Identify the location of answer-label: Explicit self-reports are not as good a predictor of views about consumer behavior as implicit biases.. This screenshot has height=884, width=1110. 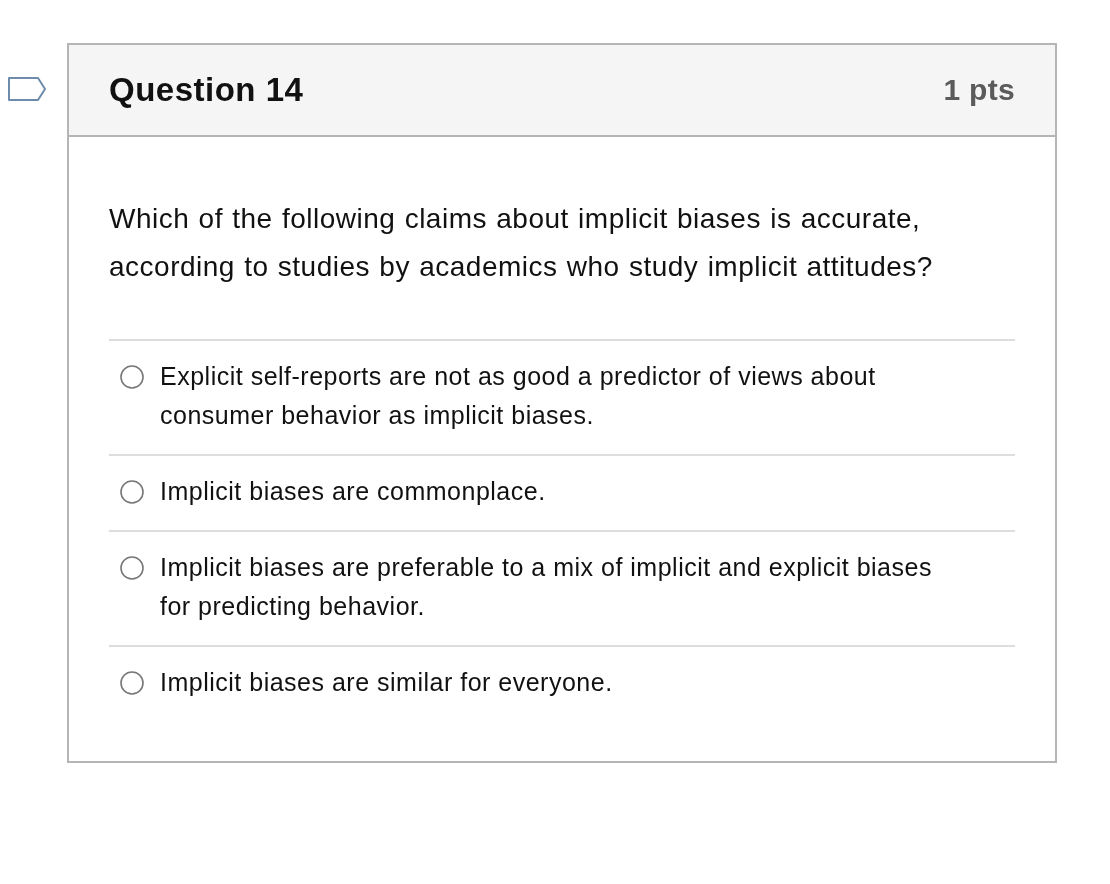
(554, 396).